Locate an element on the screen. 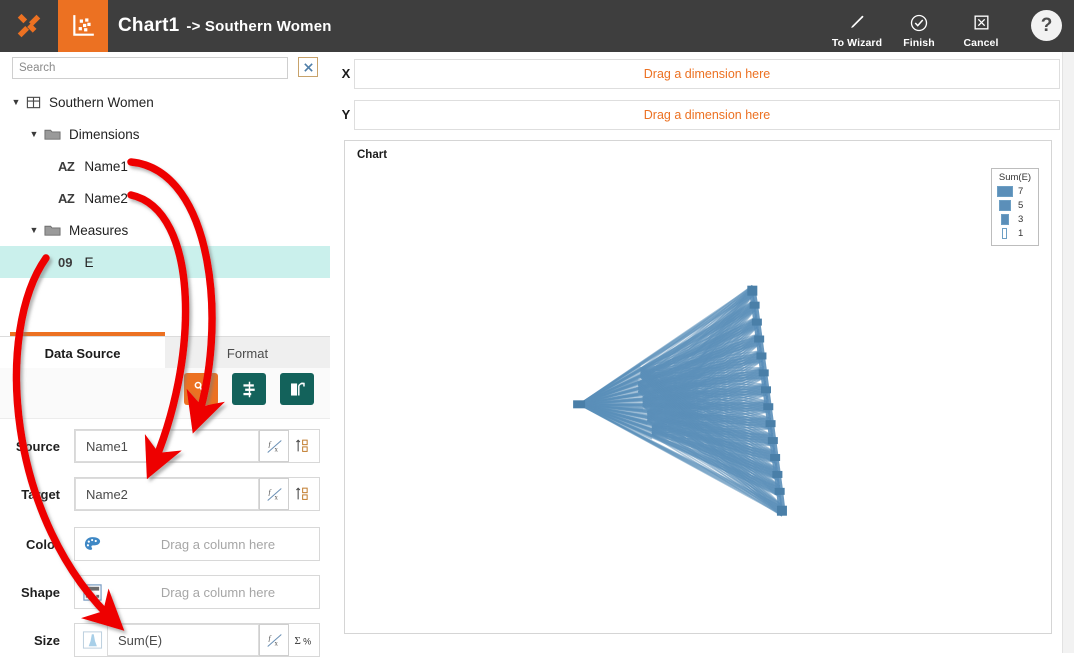 The image size is (1074, 664). help-icon: ? is located at coordinates (1047, 26).